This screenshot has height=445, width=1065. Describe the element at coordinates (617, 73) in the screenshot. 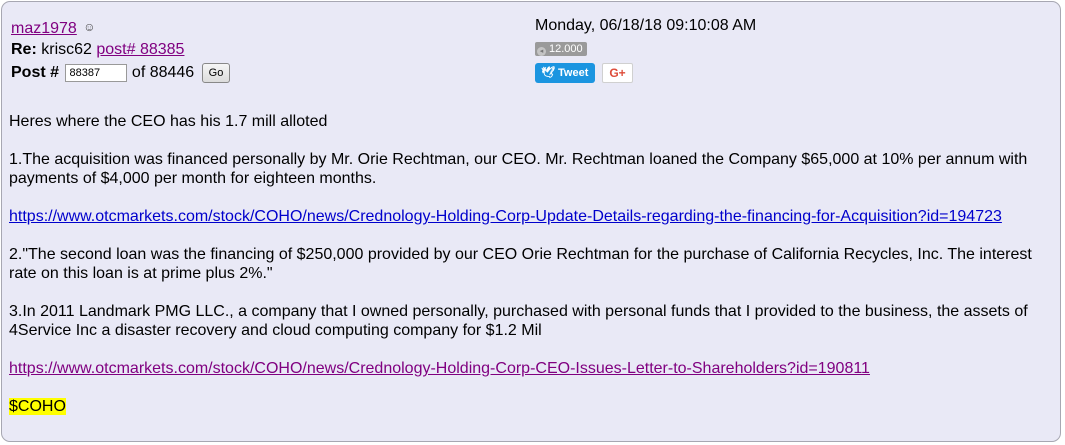

I see `gplus-button: G+` at that location.